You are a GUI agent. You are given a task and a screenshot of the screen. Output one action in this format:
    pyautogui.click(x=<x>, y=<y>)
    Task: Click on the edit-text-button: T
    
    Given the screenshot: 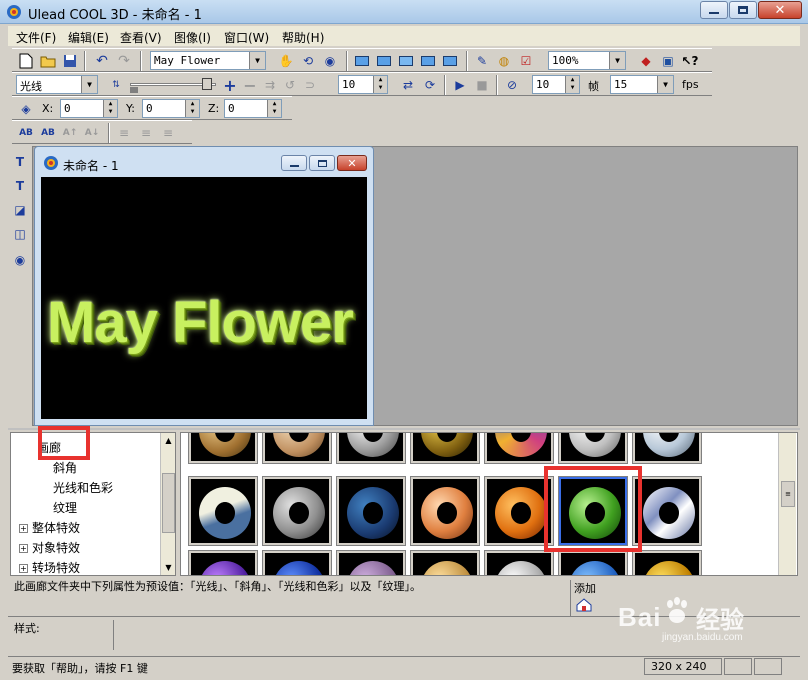 What is the action you would take?
    pyautogui.click(x=20, y=186)
    